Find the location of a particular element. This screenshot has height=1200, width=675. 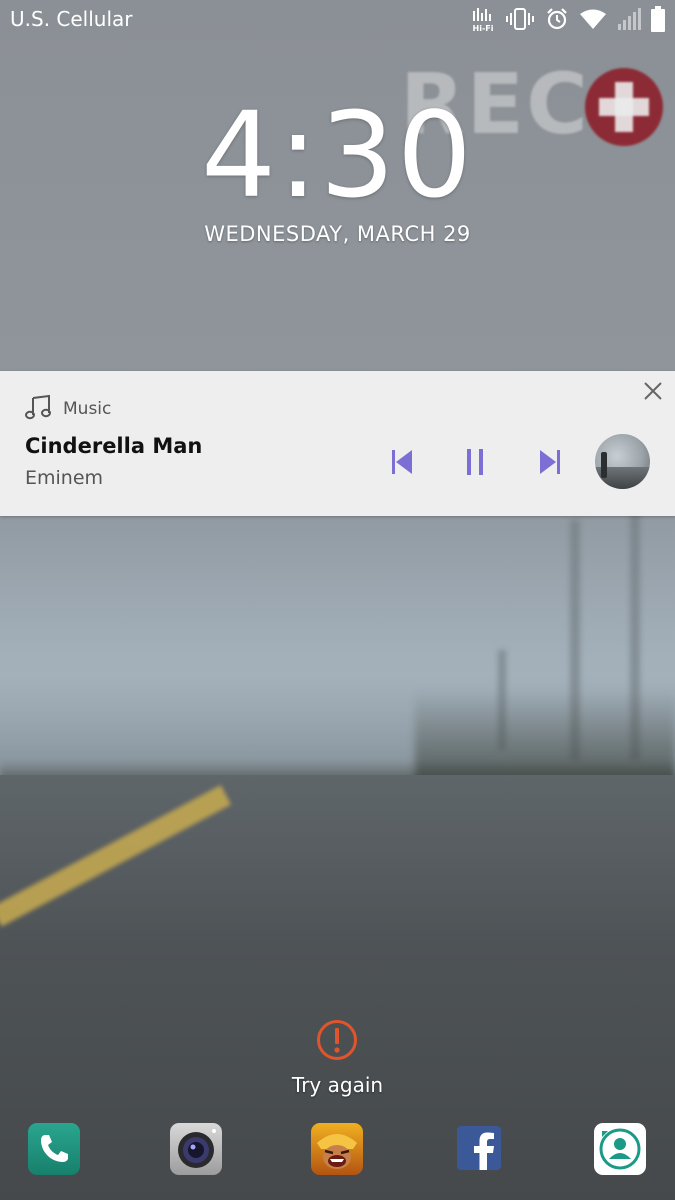

clock-time: 4:30 is located at coordinates (337, 155).